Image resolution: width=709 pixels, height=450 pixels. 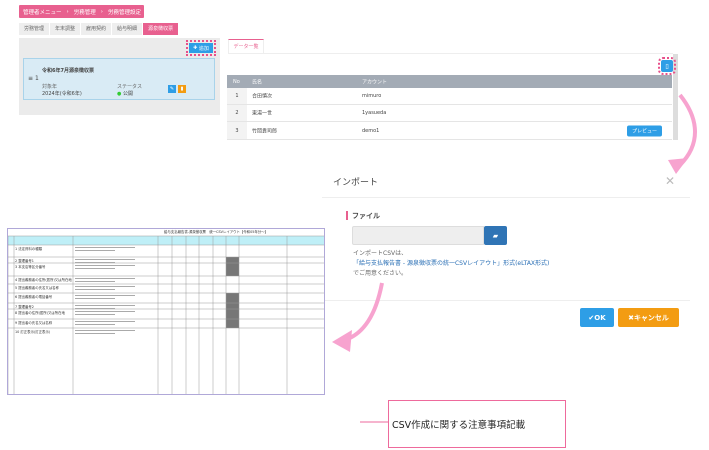 What do you see at coordinates (451, 262) in the screenshot?
I see `csv-layout-link: 「給与支払報告書 - 源泉徴収票の統一CSVレイアウト」形式(eLTAX形式)` at bounding box center [451, 262].